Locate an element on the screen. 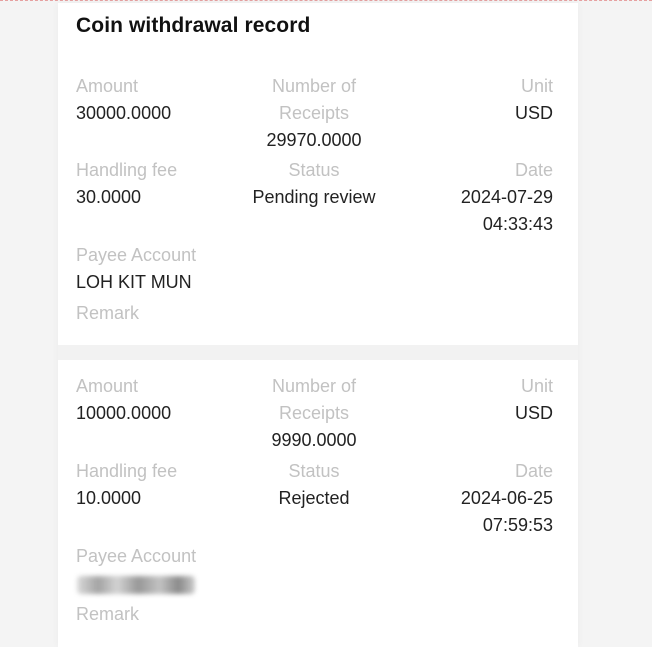  time-value: 07:59:53 is located at coordinates (517, 525).